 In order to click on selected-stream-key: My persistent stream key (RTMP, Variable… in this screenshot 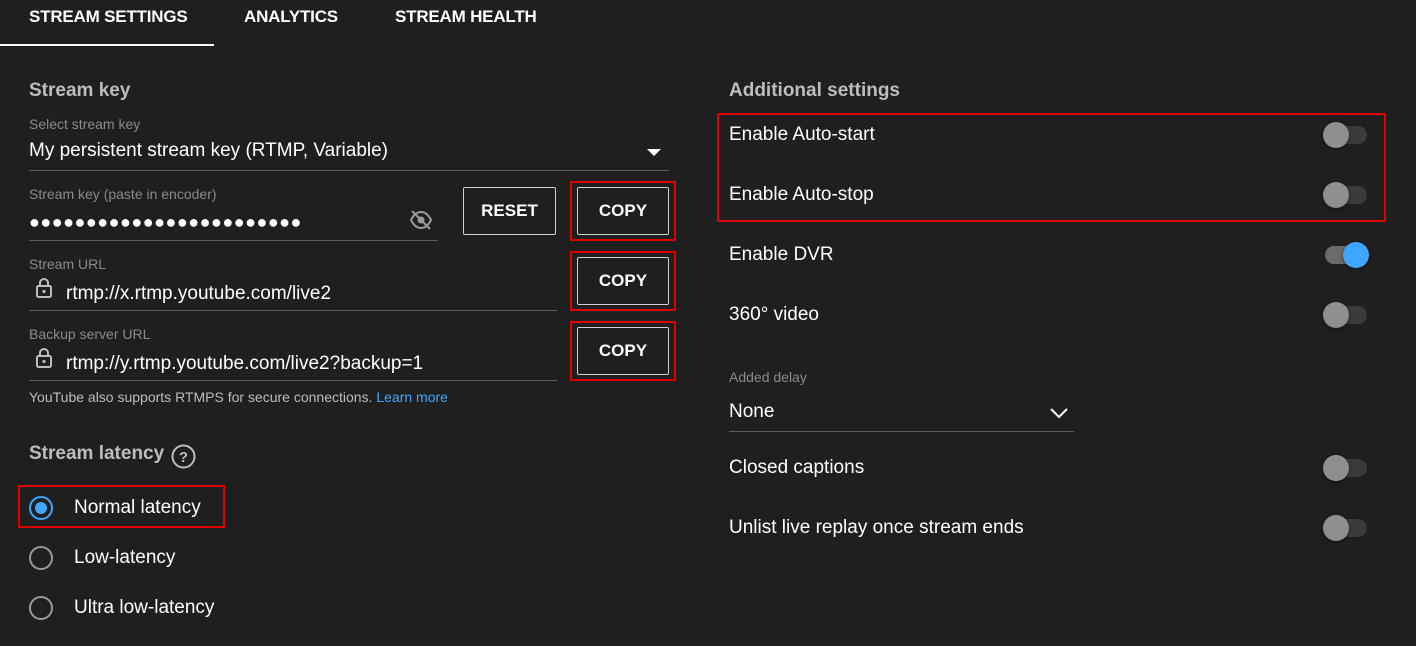, I will do `click(208, 150)`.